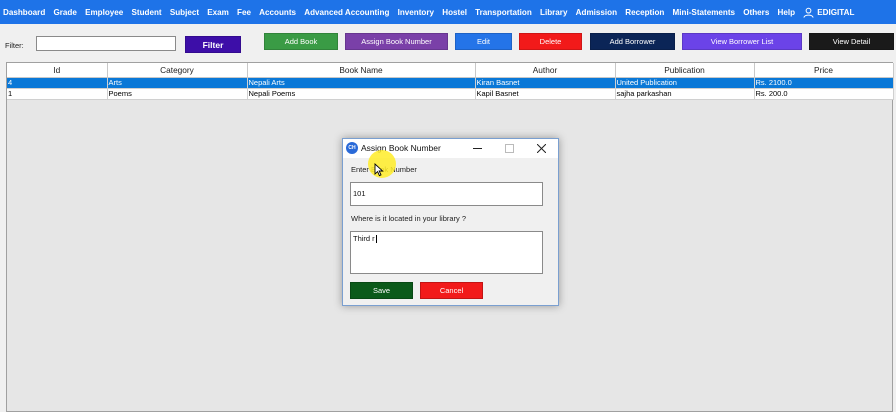 This screenshot has height=412, width=896. What do you see at coordinates (361, 70) in the screenshot?
I see `column-header-book-name: Book Name` at bounding box center [361, 70].